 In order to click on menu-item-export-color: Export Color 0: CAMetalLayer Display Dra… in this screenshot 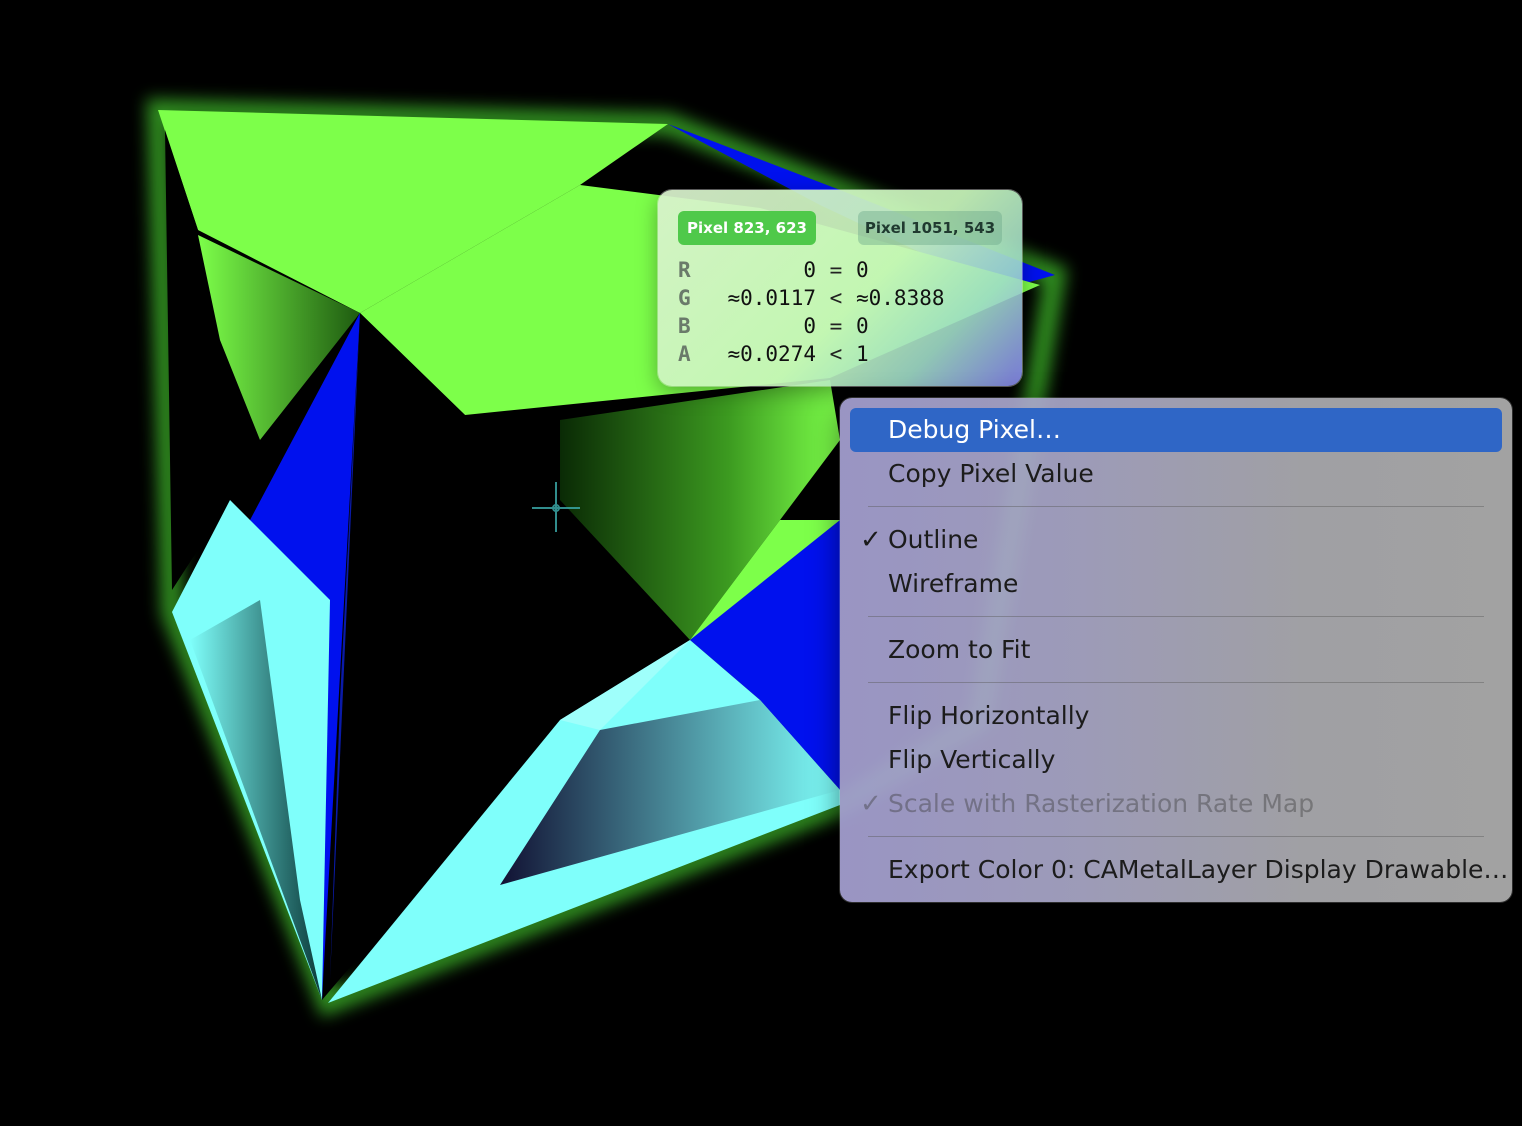, I will do `click(1179, 870)`.